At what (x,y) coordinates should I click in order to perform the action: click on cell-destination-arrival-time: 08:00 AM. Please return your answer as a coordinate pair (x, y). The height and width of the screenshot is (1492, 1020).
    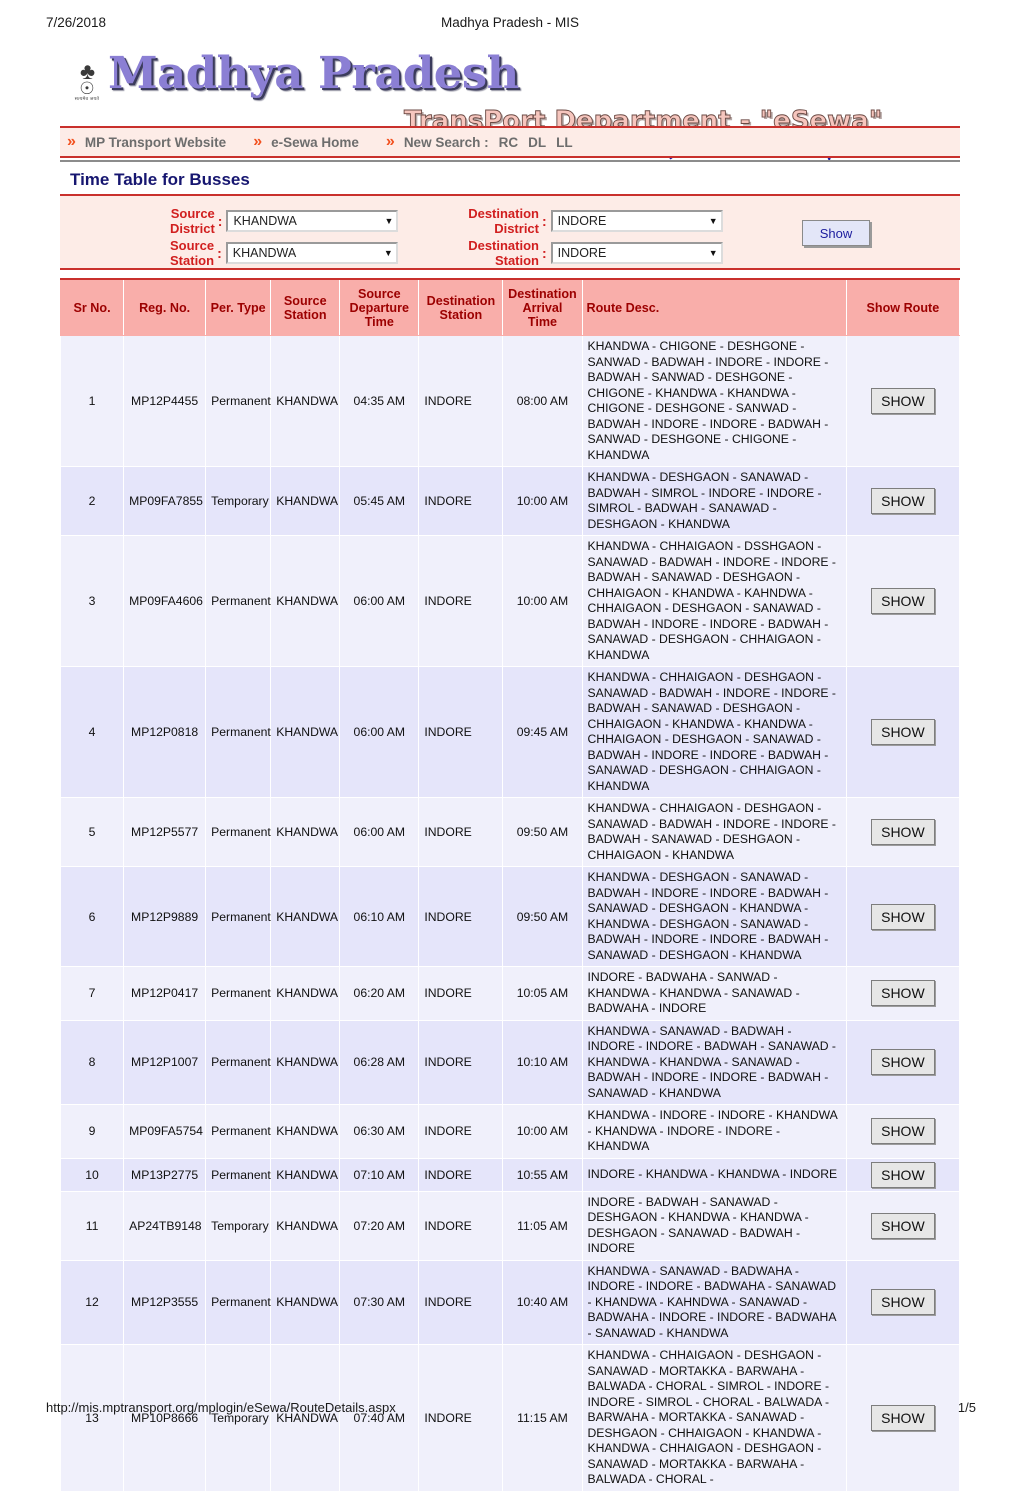
    Looking at the image, I should click on (542, 401).